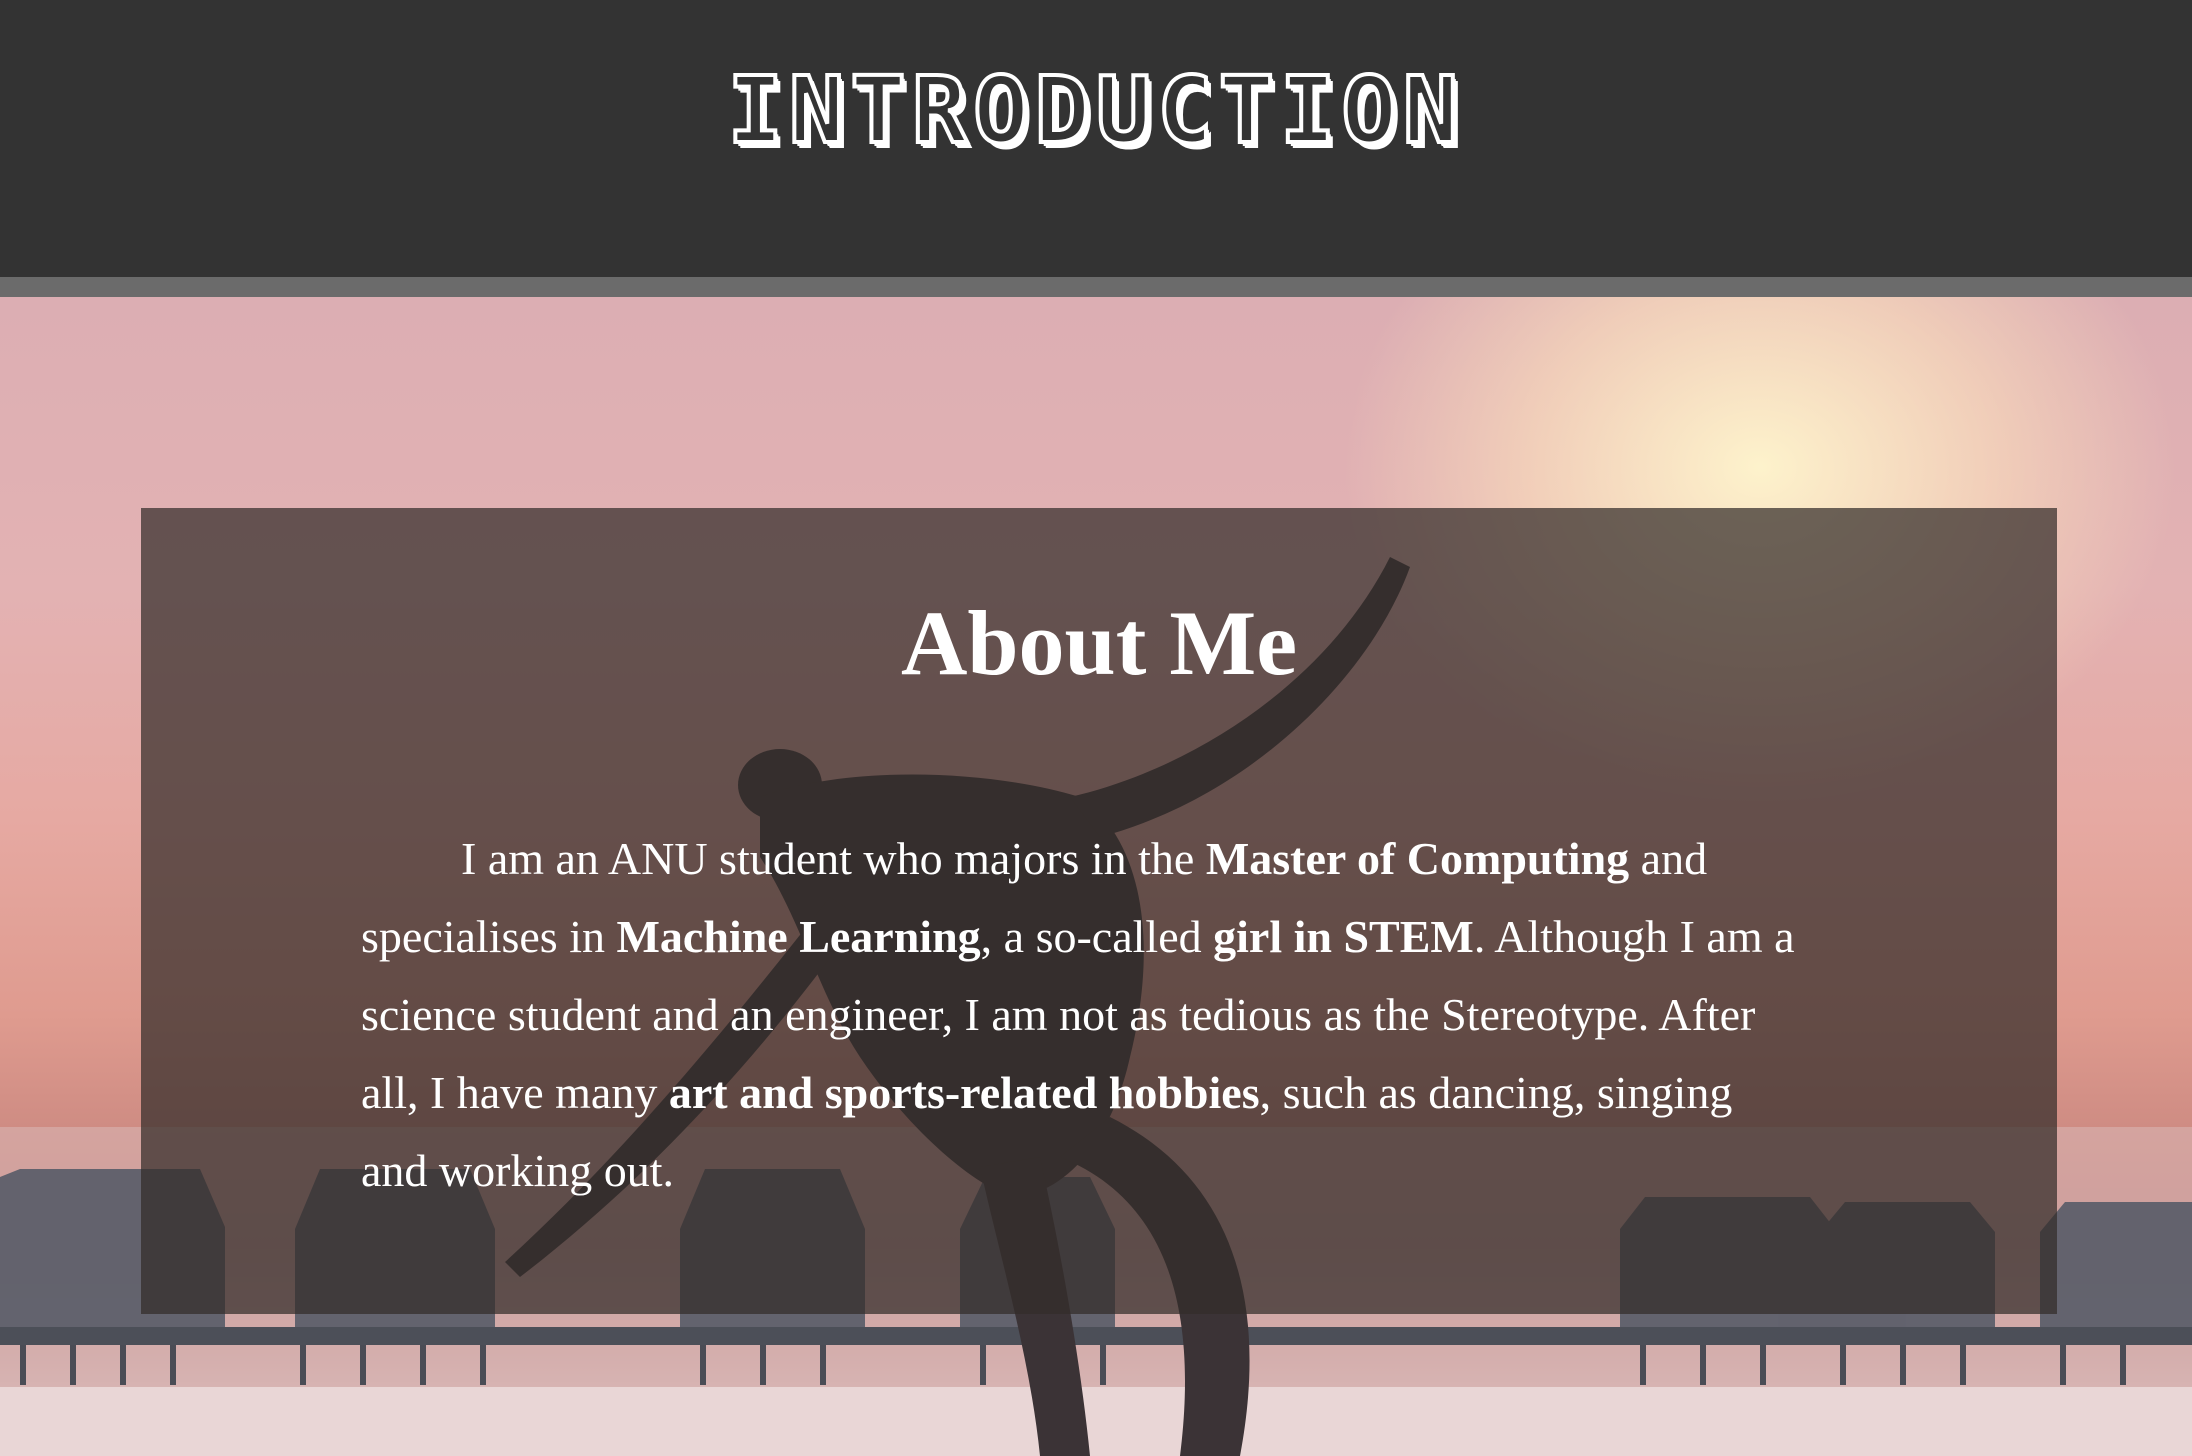 The height and width of the screenshot is (1456, 2192). What do you see at coordinates (833, 858) in the screenshot?
I see `paragraph-text: I am an ANU student who majors in the` at bounding box center [833, 858].